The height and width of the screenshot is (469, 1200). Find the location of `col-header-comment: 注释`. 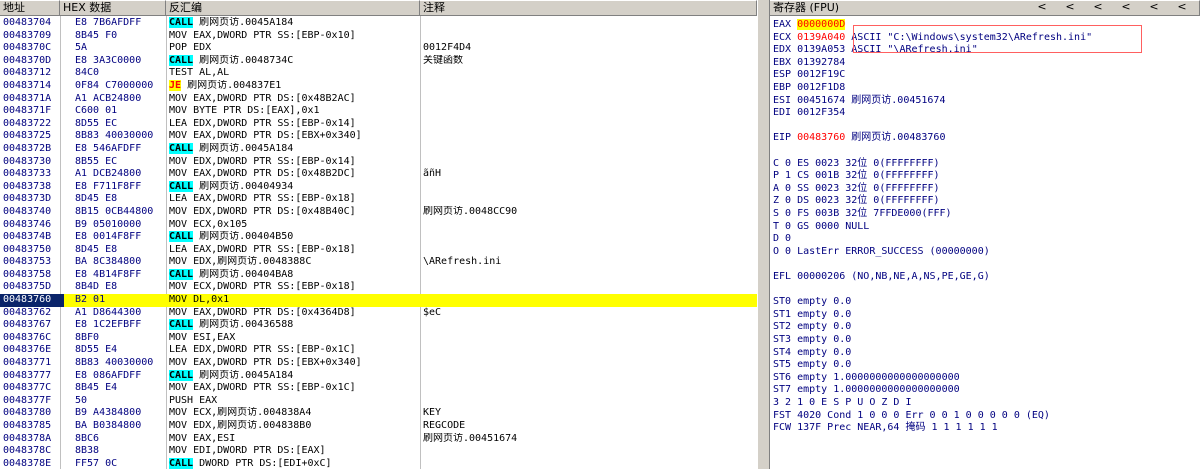

col-header-comment: 注释 is located at coordinates (588, 8).